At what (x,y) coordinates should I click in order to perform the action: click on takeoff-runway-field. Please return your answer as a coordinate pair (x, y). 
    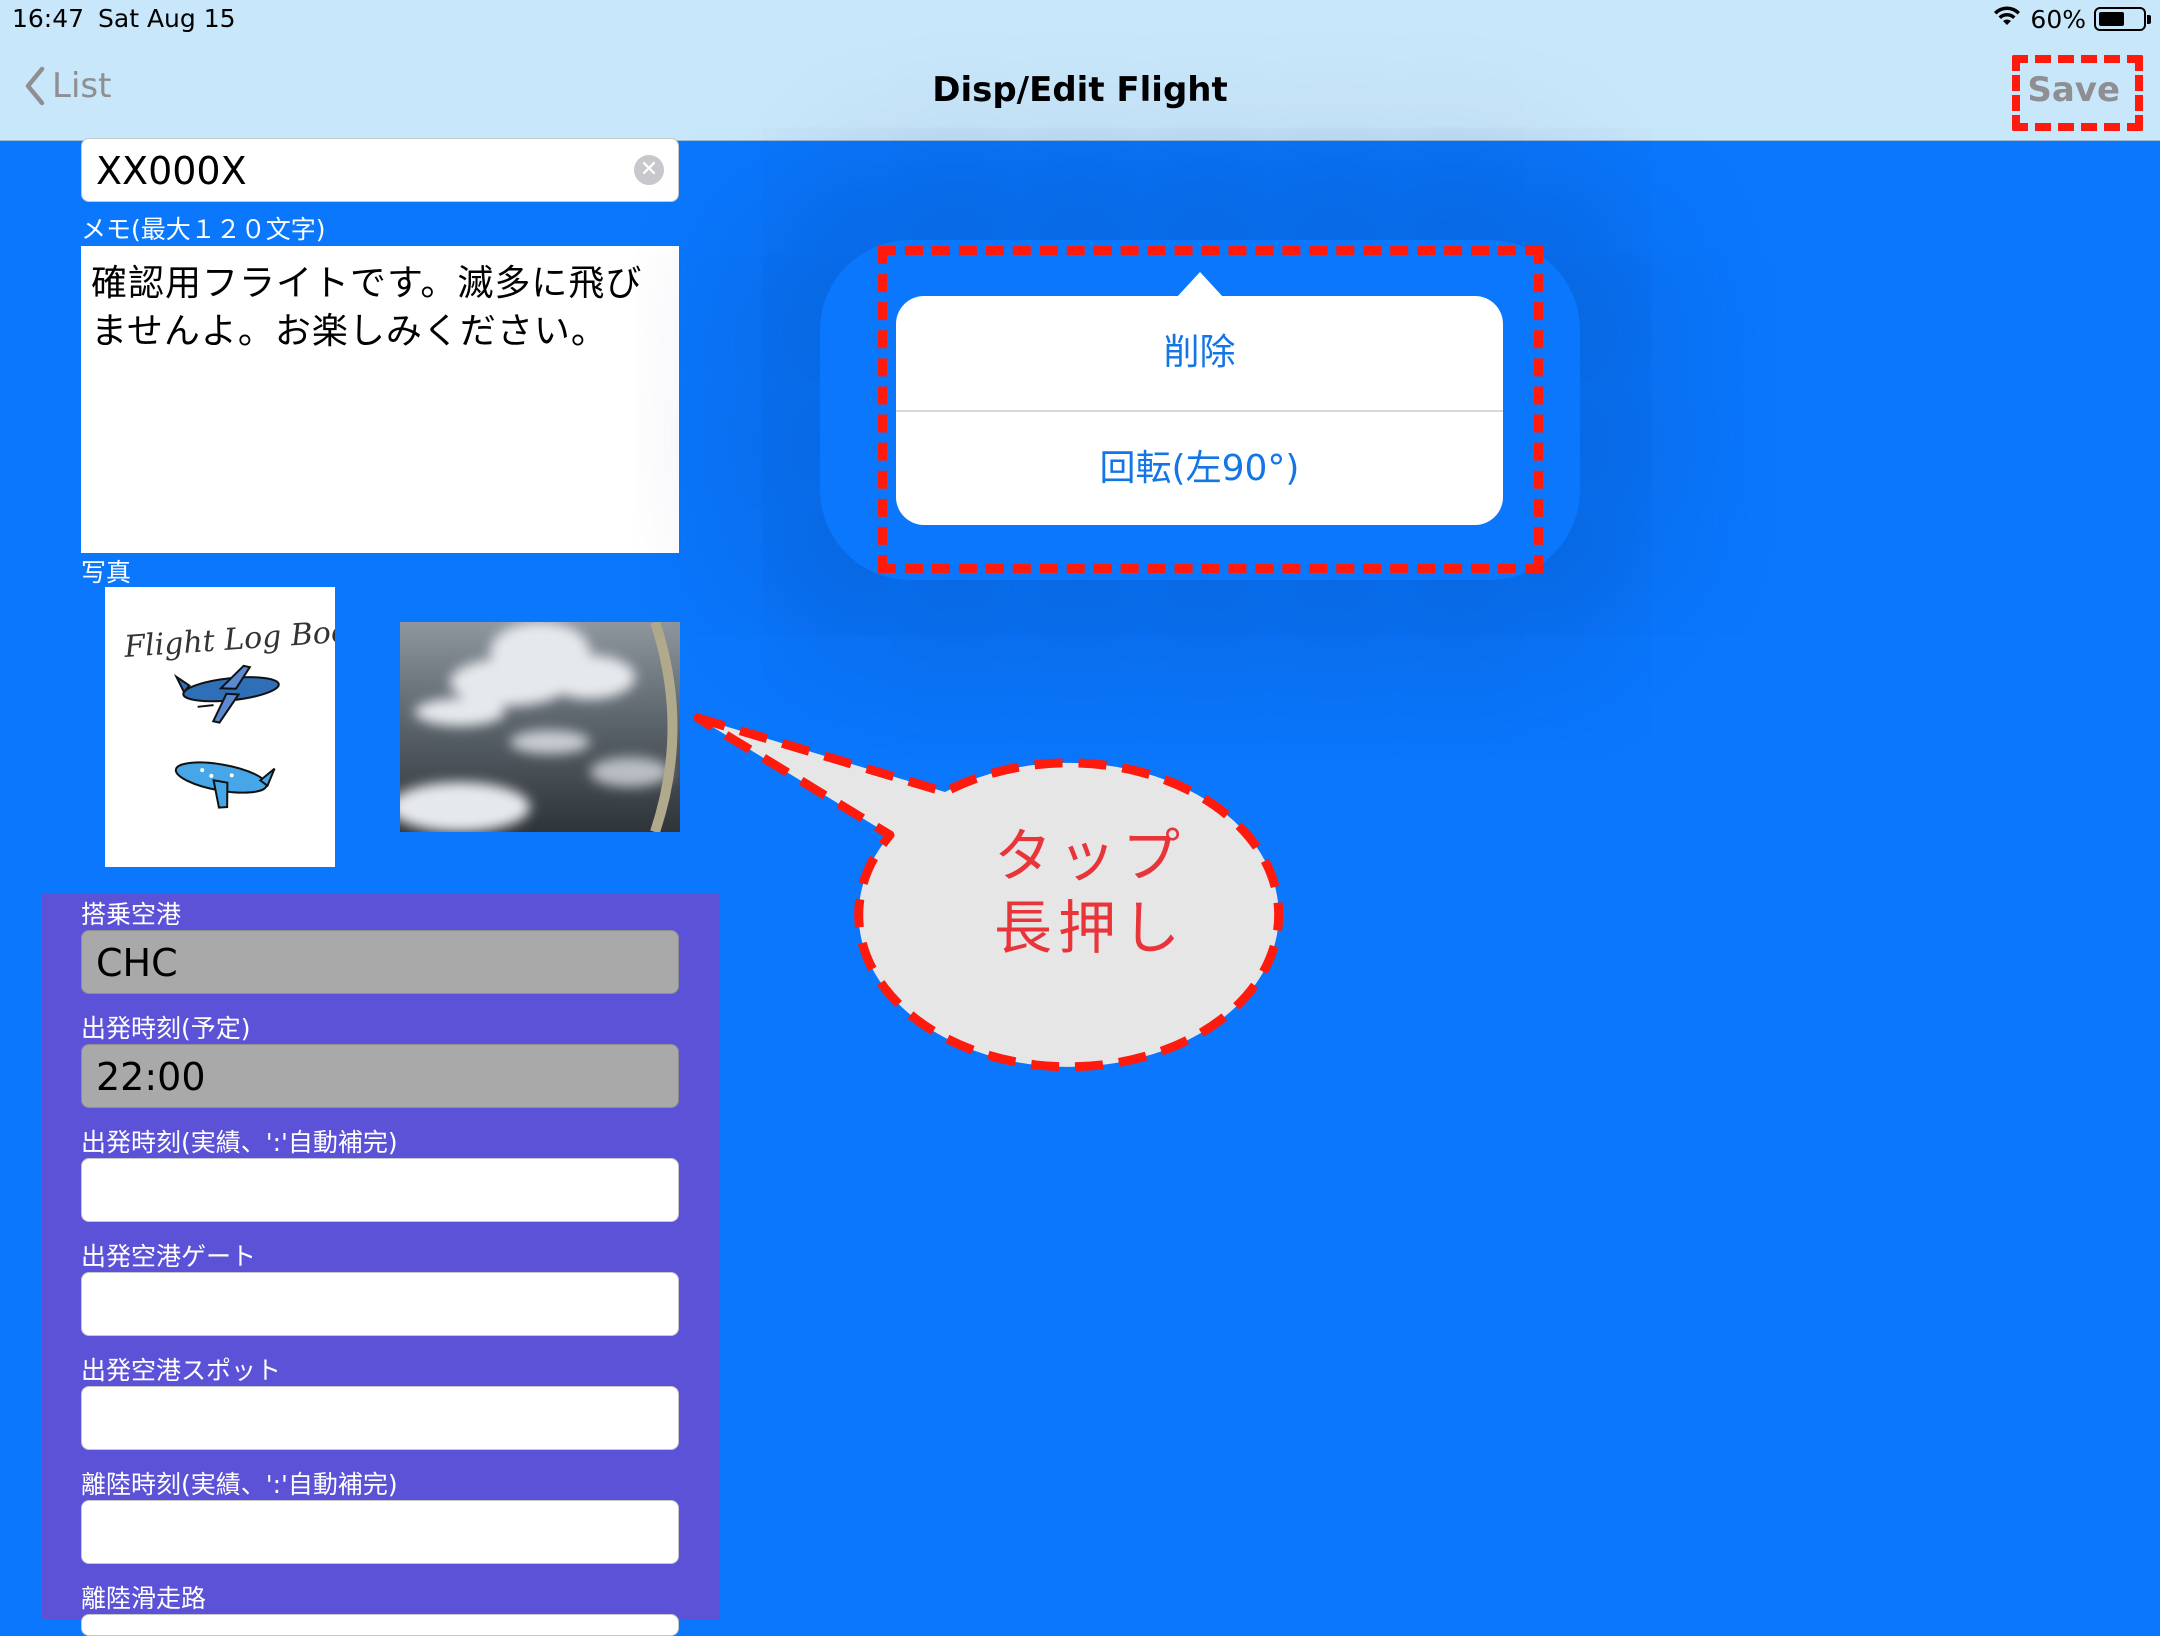
    Looking at the image, I should click on (380, 1625).